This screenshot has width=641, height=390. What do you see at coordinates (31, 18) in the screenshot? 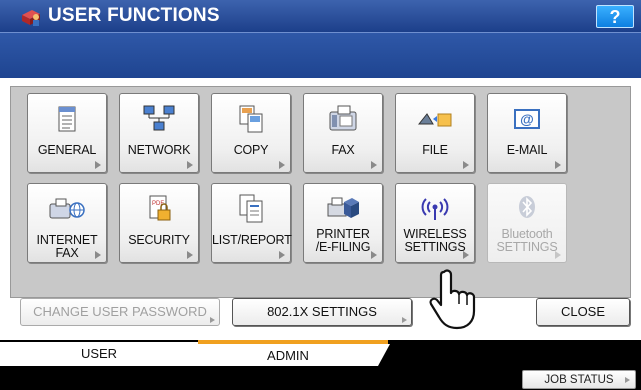
I see `user-functions-icon` at bounding box center [31, 18].